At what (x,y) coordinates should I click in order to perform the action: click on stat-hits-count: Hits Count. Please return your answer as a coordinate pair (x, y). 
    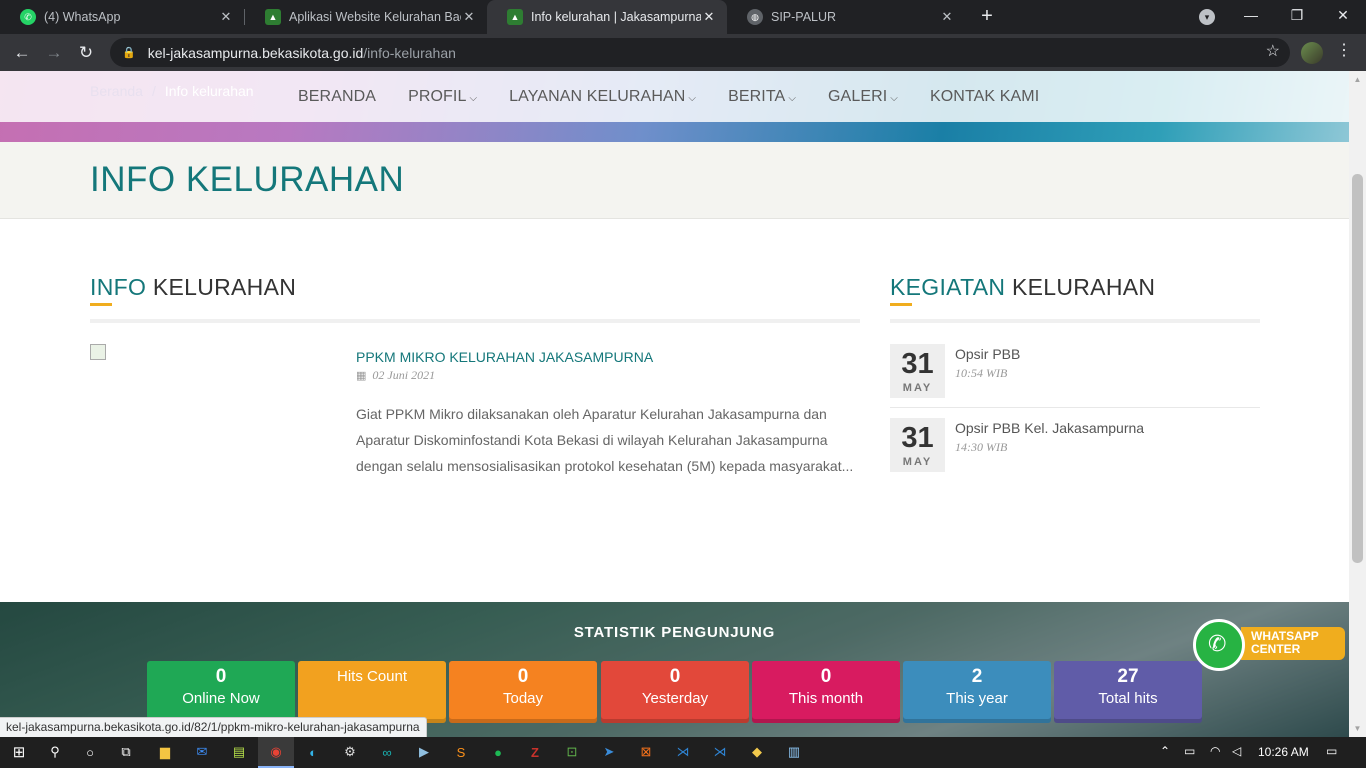
    Looking at the image, I should click on (372, 692).